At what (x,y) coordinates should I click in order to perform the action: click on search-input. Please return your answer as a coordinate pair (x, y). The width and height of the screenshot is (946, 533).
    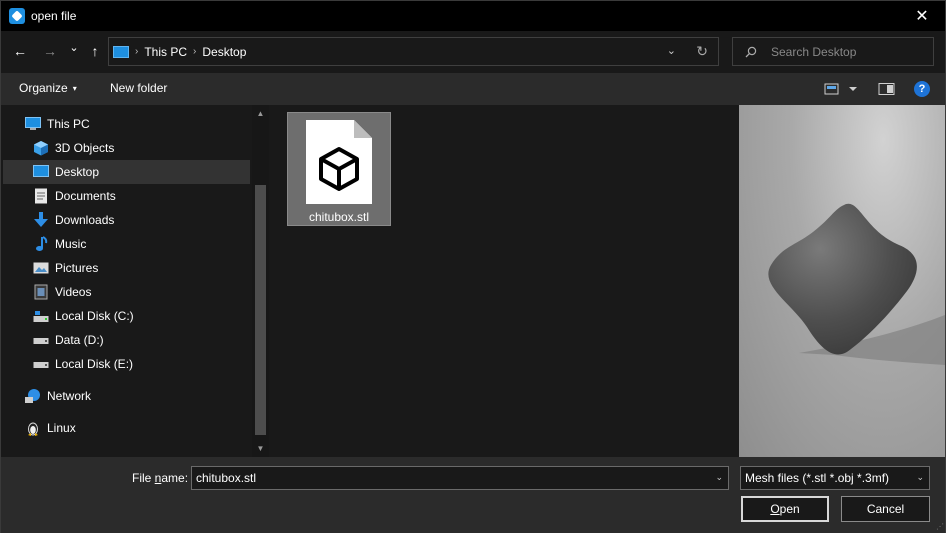
    Looking at the image, I should click on (851, 51).